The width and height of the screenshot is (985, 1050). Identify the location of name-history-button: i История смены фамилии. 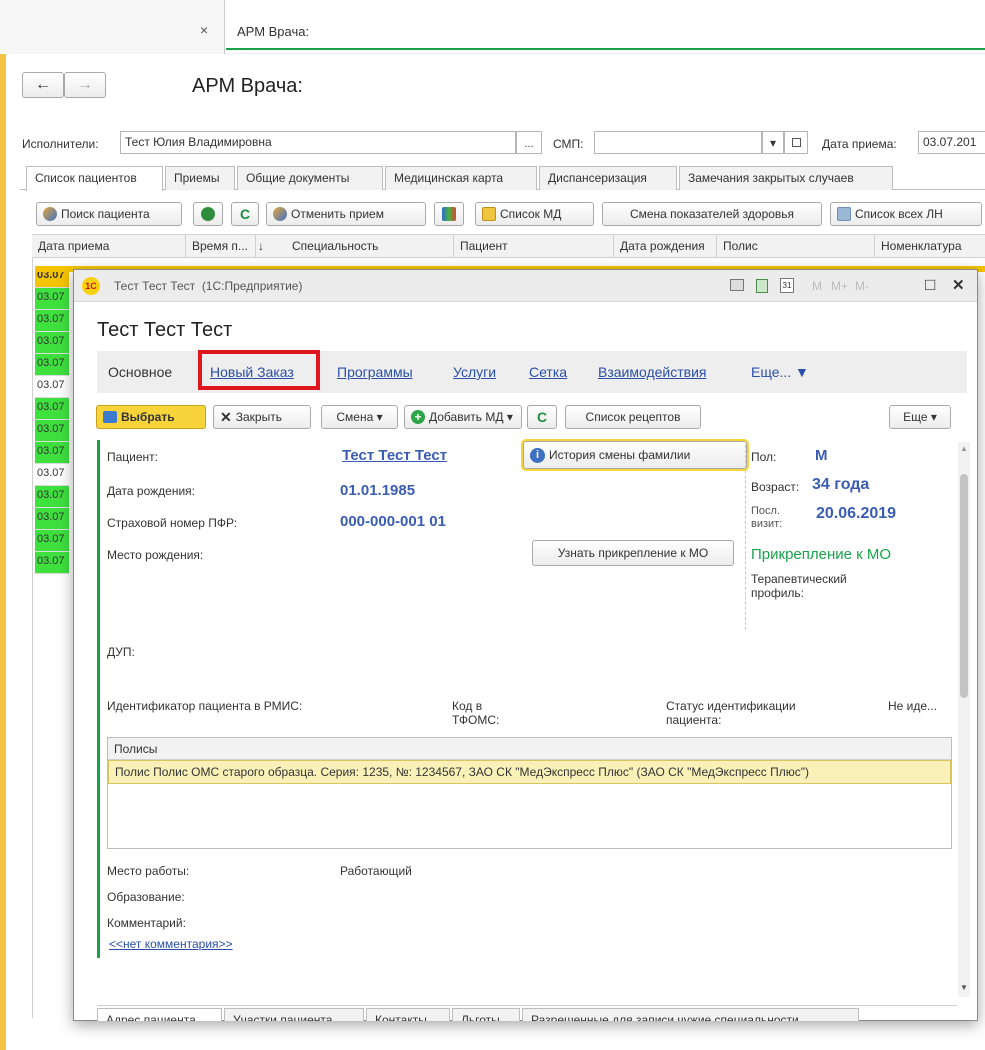
(635, 455).